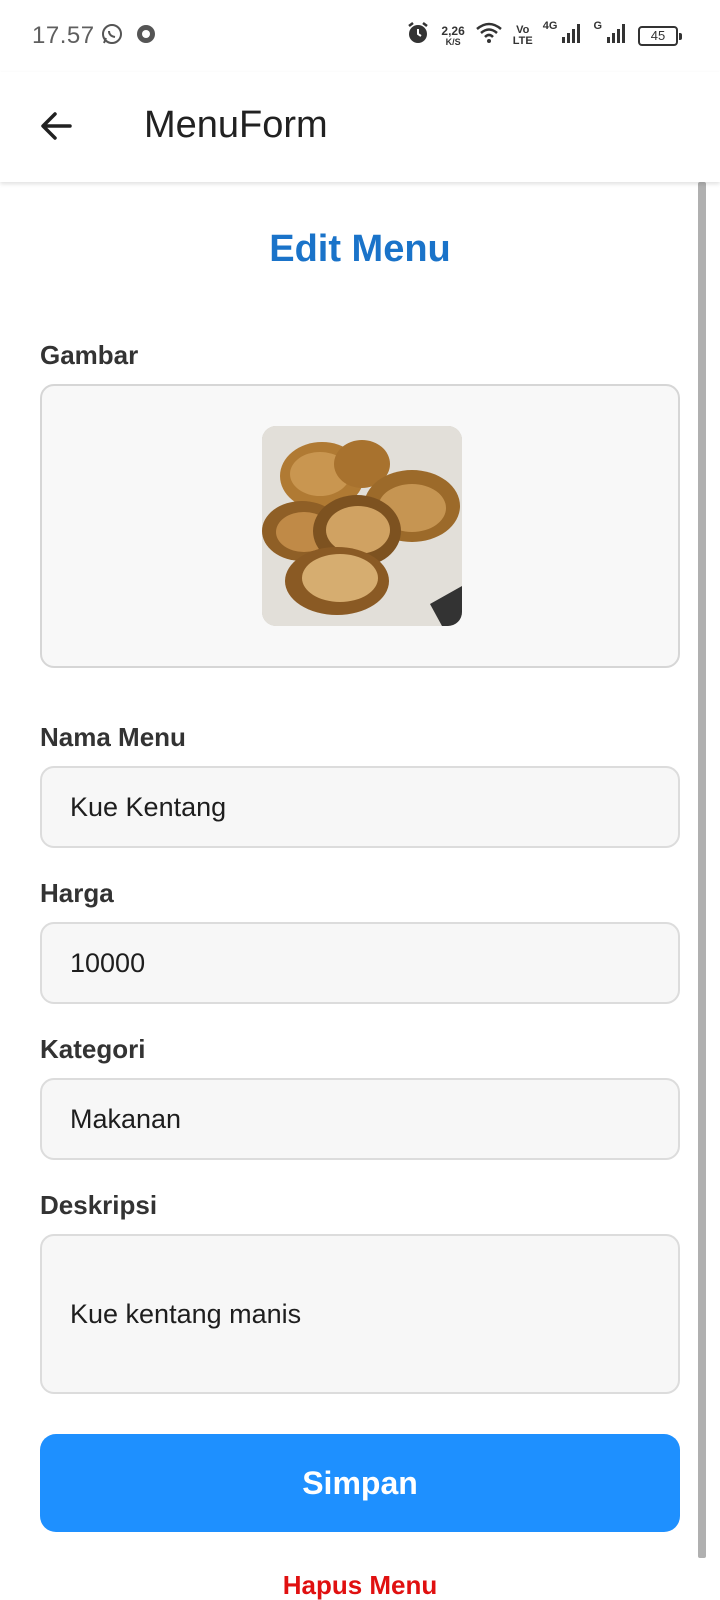 This screenshot has height=1600, width=720. I want to click on back-button, so click(56, 128).